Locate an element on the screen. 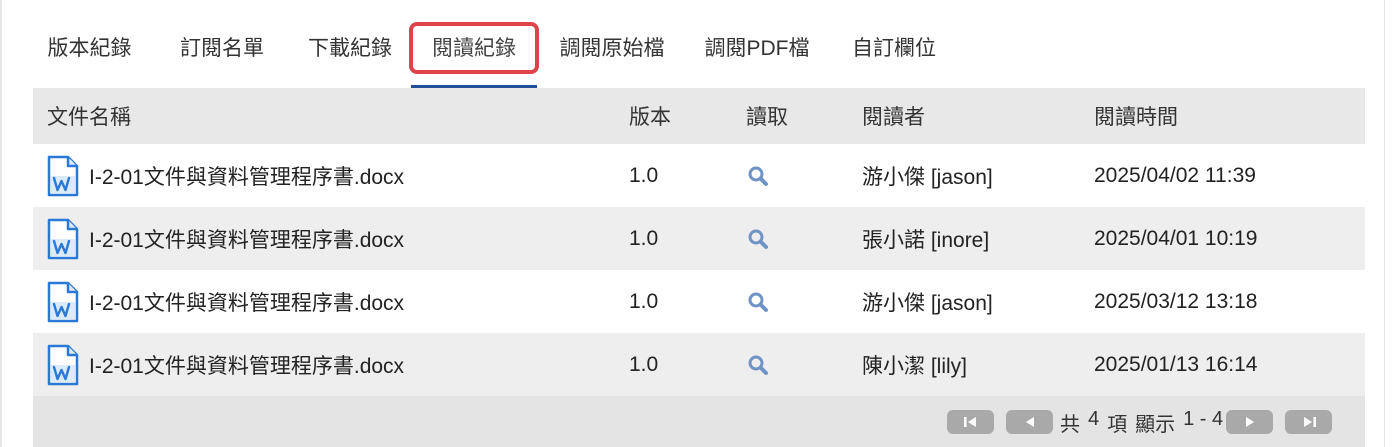 This screenshot has height=447, width=1400. pagination-bar: 共 4 項 顯示 1 - 4 is located at coordinates (699, 421).